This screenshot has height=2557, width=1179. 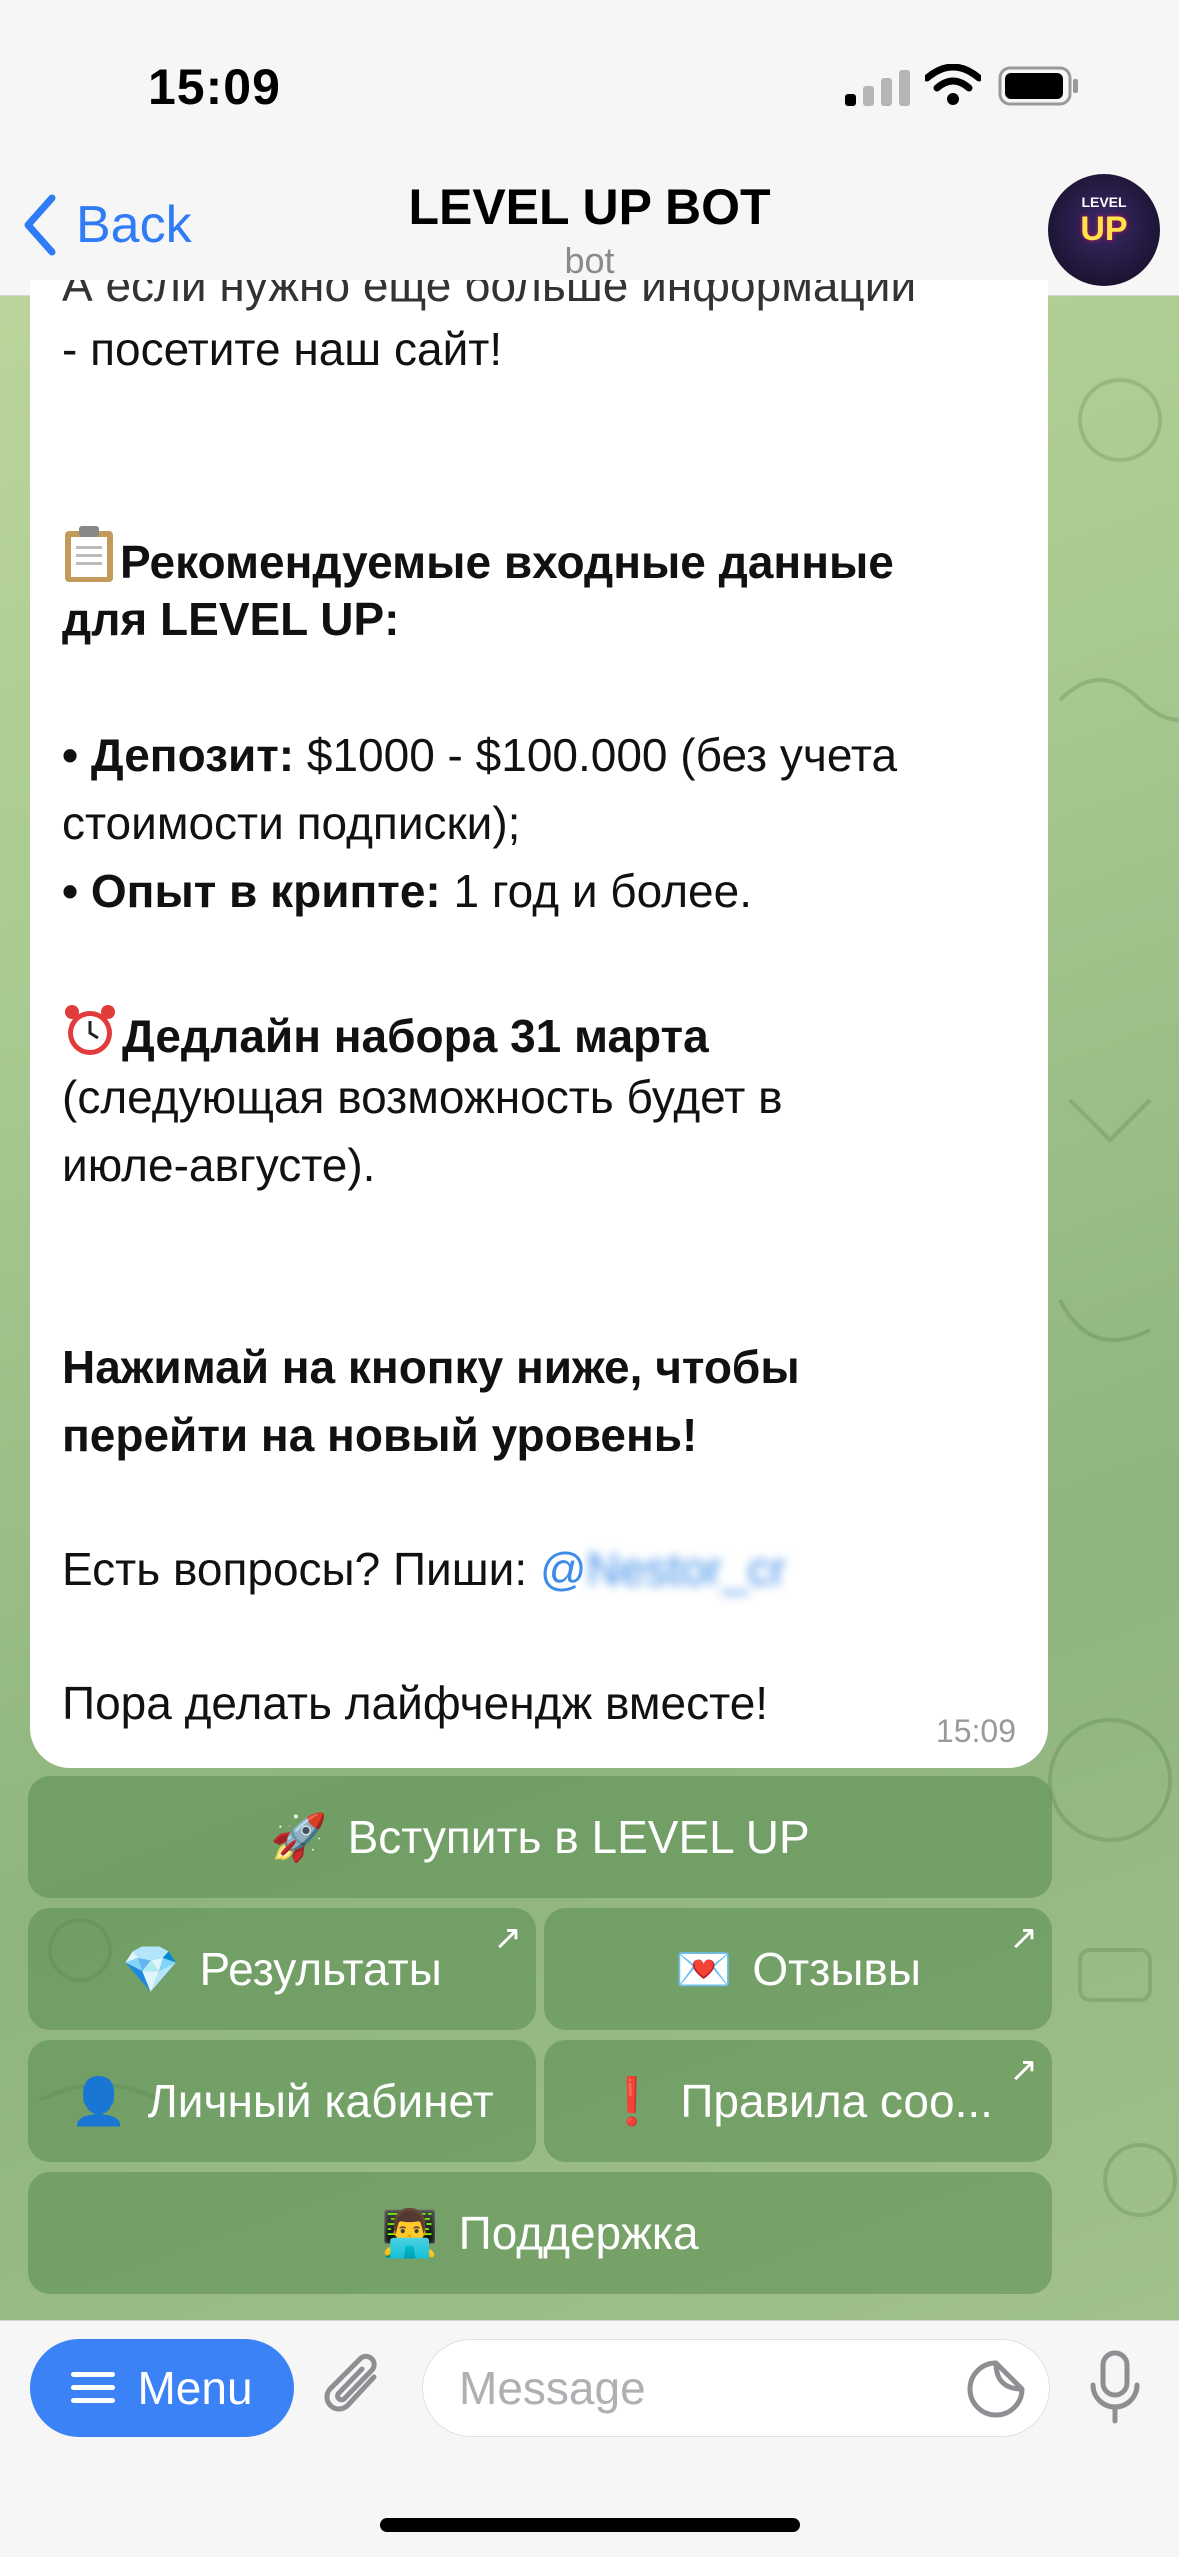 I want to click on experience-label: • Опыт в крипте:, so click(x=251, y=891).